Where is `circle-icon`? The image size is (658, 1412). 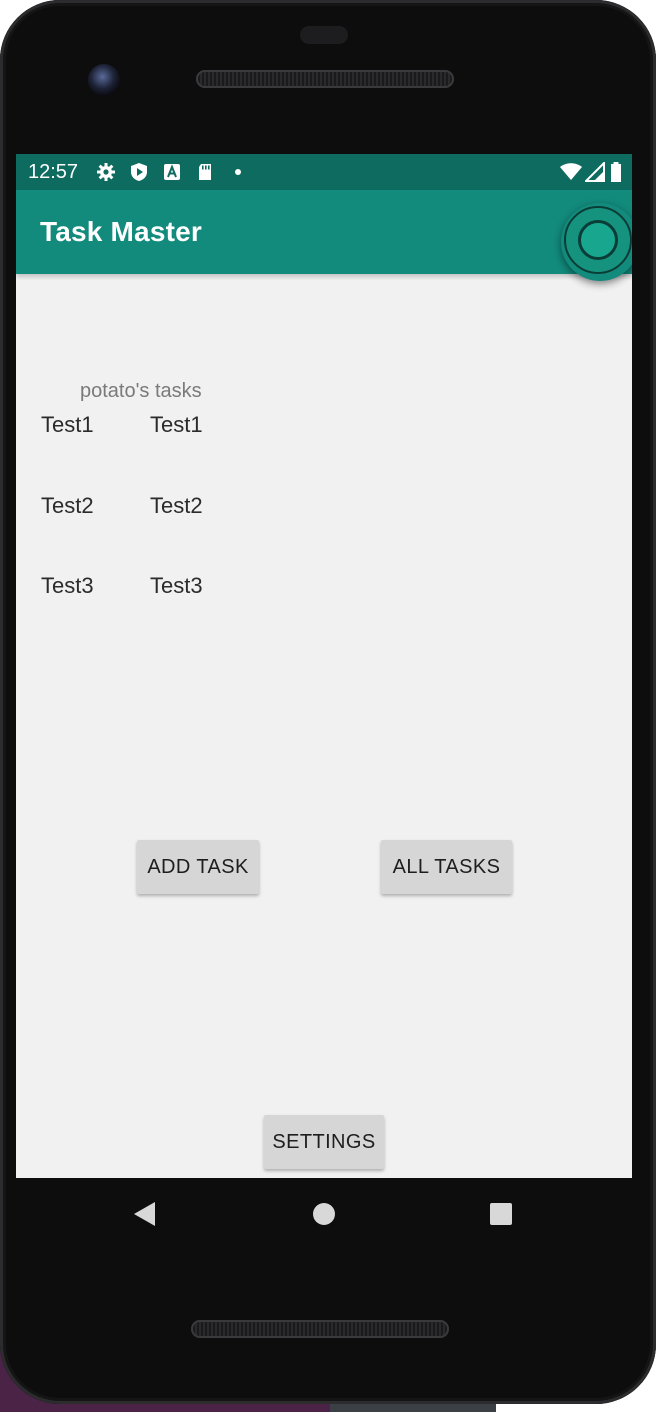
circle-icon is located at coordinates (598, 240).